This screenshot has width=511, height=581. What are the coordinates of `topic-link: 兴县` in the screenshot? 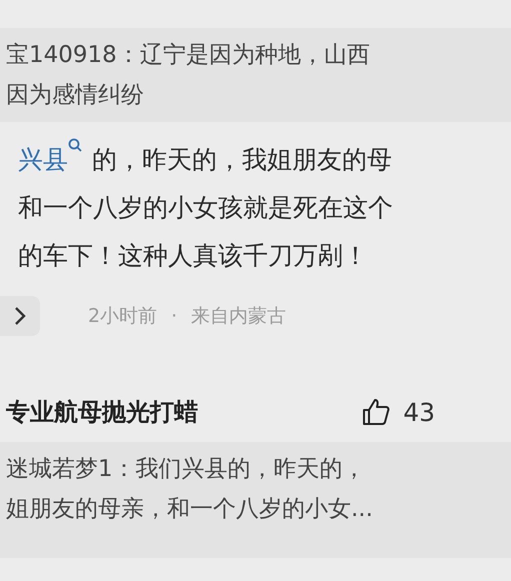 It's located at (50, 160).